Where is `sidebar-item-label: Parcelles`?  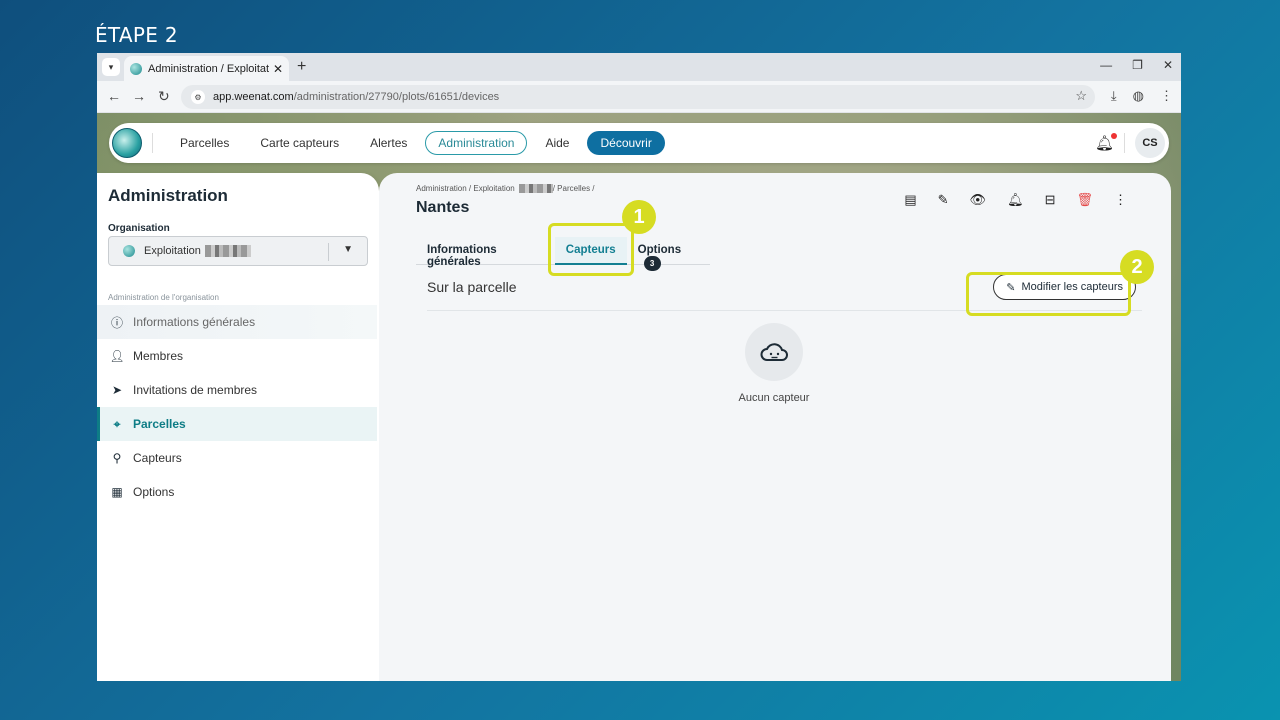 sidebar-item-label: Parcelles is located at coordinates (159, 424).